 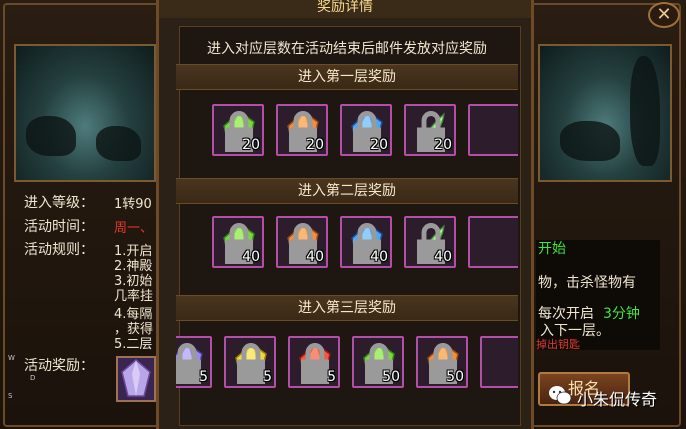 I want to click on reward-item-slot, so click(x=136, y=379).